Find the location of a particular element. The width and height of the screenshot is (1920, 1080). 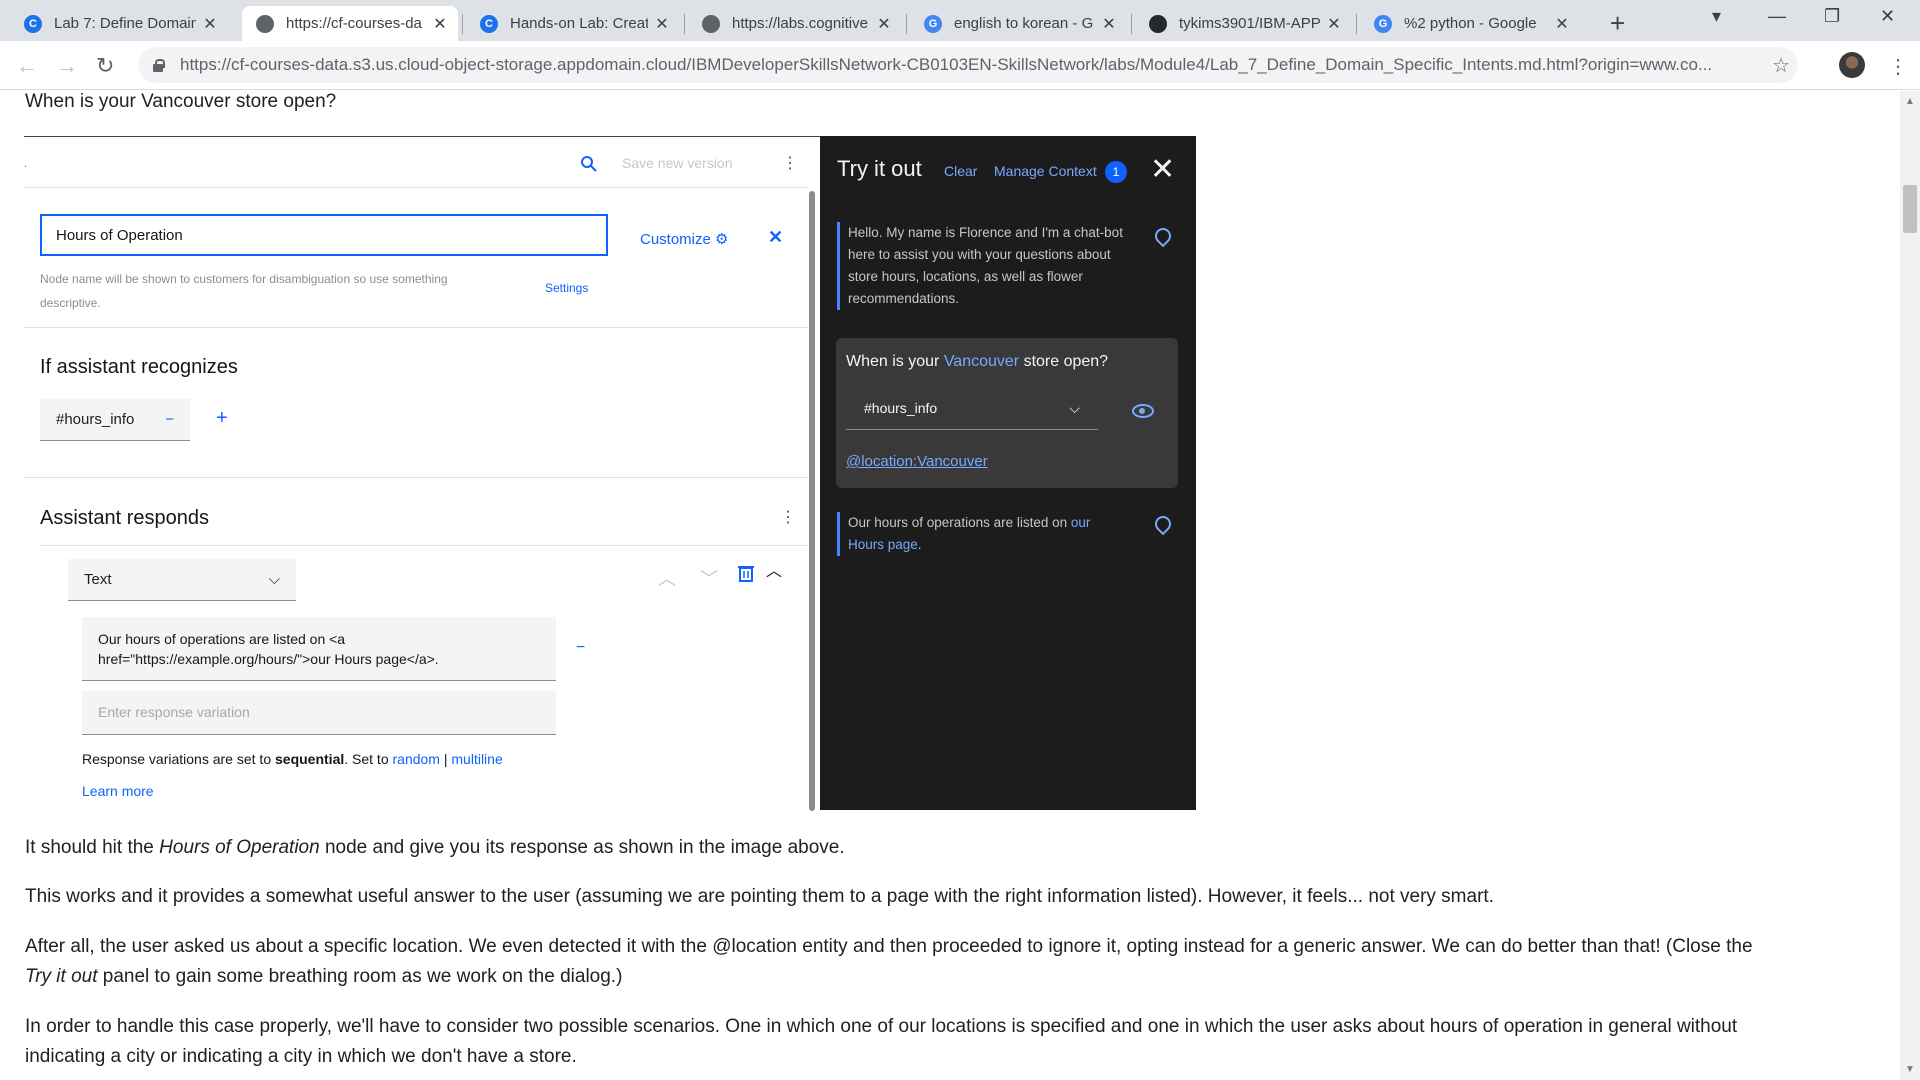

browser-tab: C Hands-on Lab: Creati ✕ is located at coordinates (573, 23).